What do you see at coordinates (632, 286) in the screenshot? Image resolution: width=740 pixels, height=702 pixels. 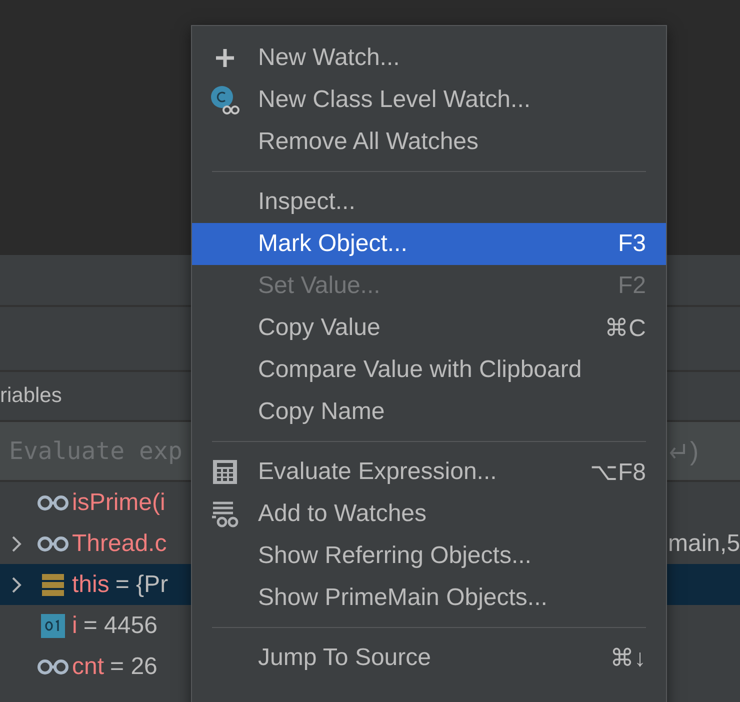 I see `shortcut-label: F2` at bounding box center [632, 286].